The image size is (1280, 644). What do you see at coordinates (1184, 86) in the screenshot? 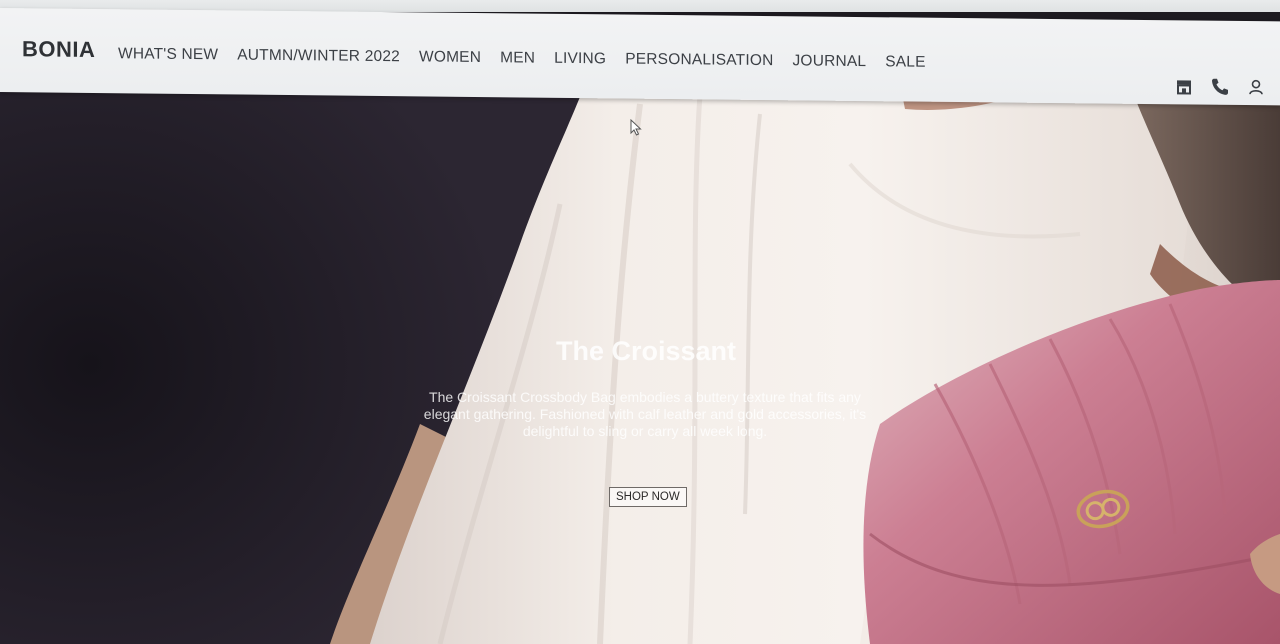
I see `store-icon` at bounding box center [1184, 86].